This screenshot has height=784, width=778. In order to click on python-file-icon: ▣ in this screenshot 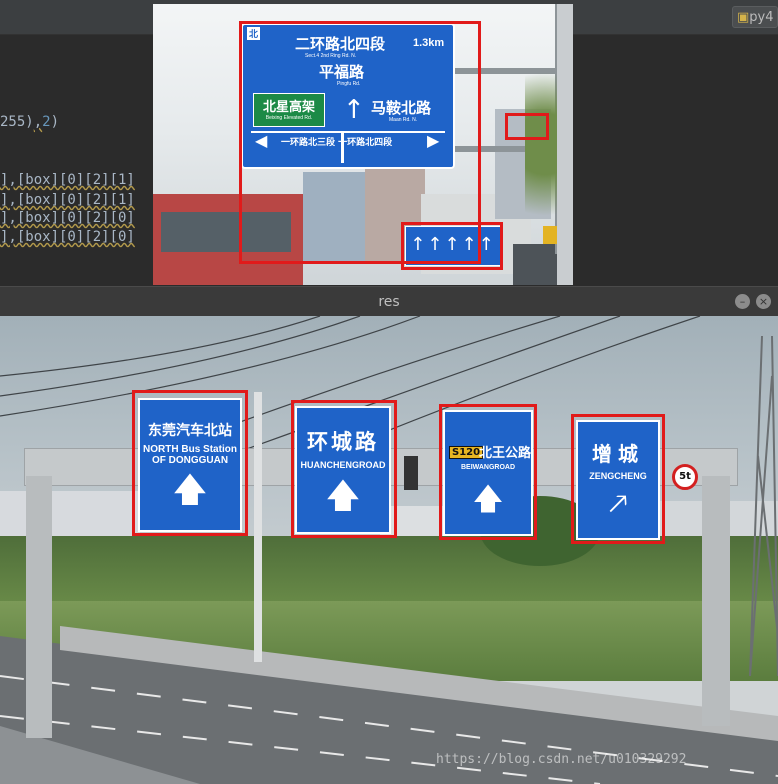, I will do `click(743, 17)`.